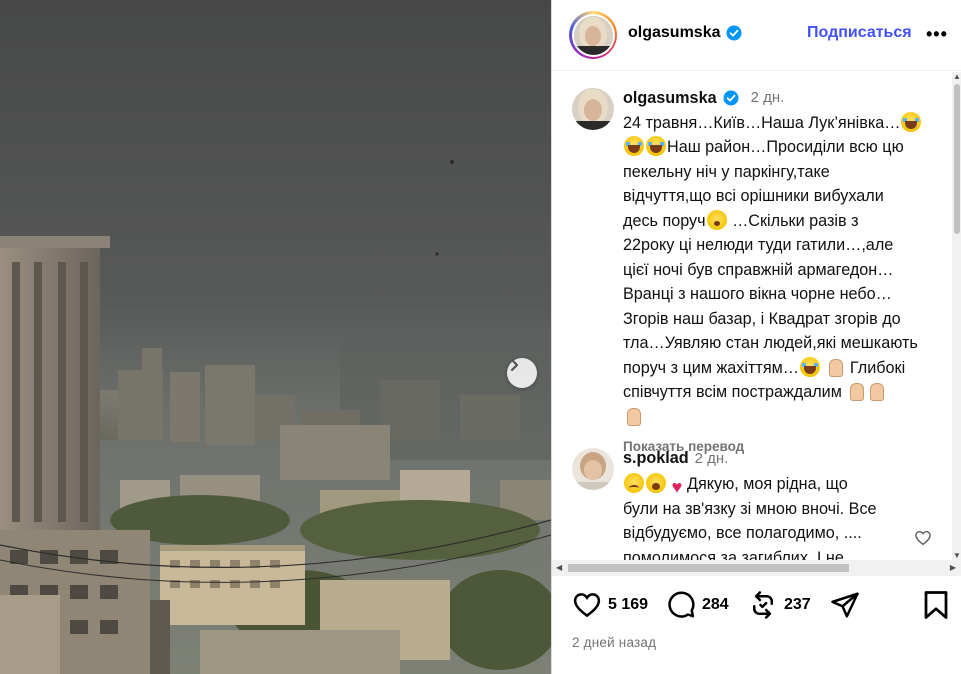 This screenshot has height=674, width=961. What do you see at coordinates (628, 605) in the screenshot?
I see `likes-count: 5 169` at bounding box center [628, 605].